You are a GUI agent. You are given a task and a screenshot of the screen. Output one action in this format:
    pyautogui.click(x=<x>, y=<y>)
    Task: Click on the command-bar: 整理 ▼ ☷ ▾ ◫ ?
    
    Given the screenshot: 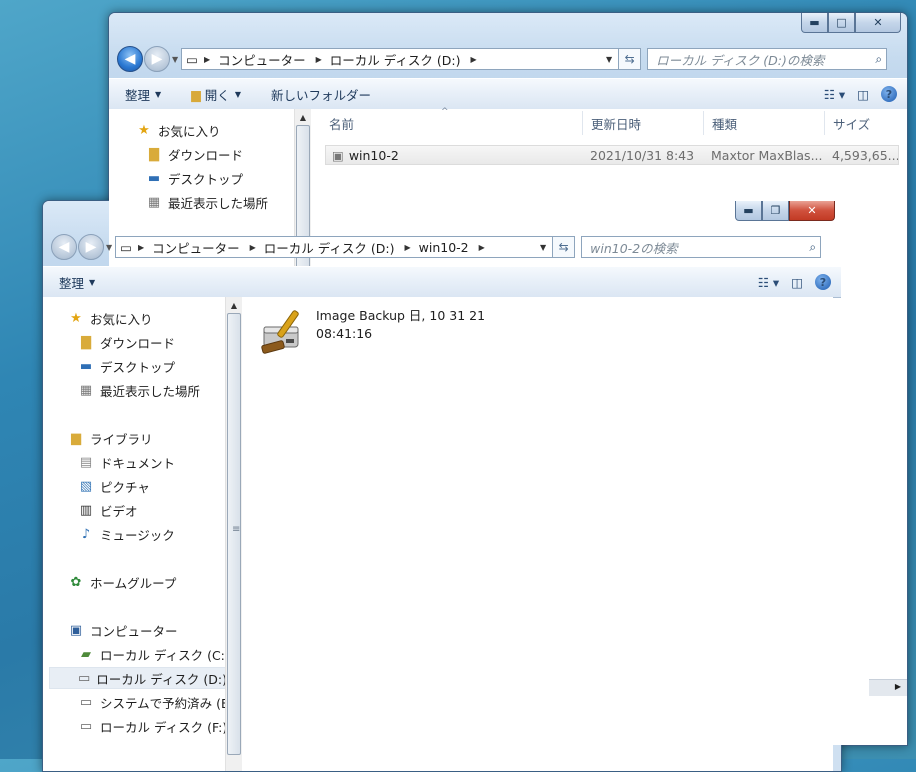 What is the action you would take?
    pyautogui.click(x=442, y=282)
    